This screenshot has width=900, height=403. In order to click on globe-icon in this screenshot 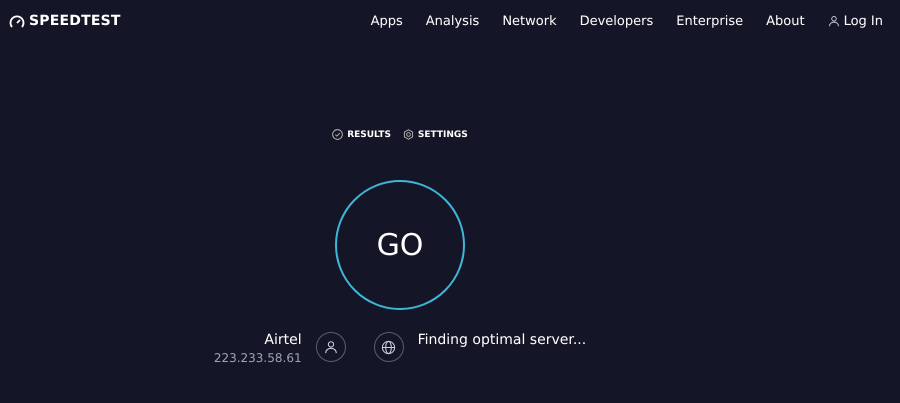, I will do `click(389, 347)`.